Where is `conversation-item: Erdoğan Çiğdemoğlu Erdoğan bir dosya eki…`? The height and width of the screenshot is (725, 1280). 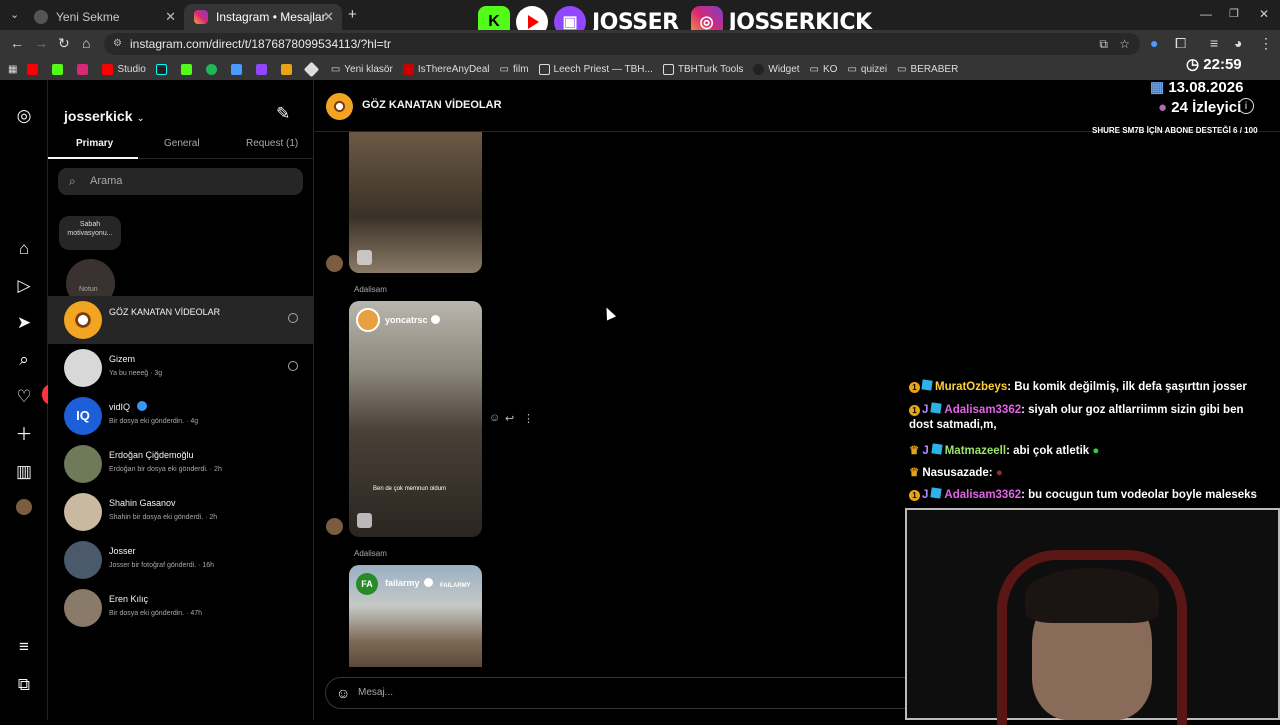 conversation-item: Erdoğan Çiğdemoğlu Erdoğan bir dosya eki… is located at coordinates (181, 464).